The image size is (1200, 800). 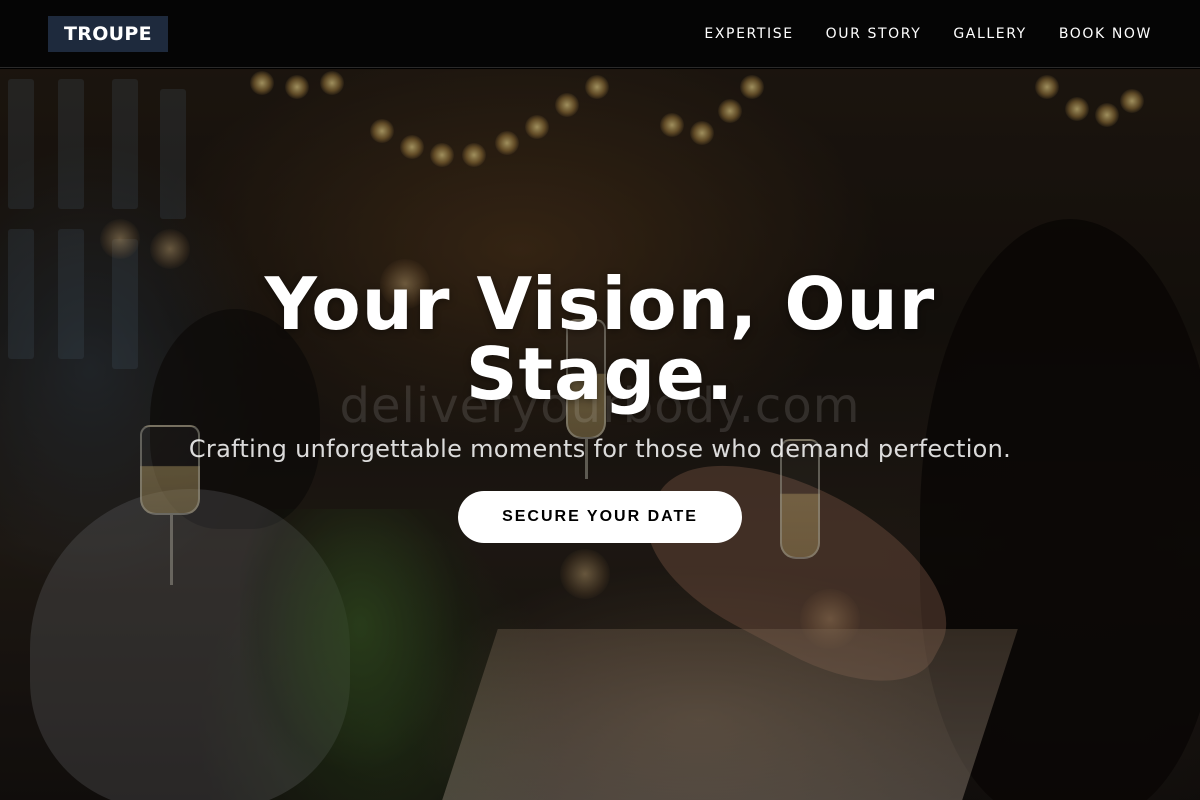 I want to click on logo: TROUPE, so click(x=108, y=34).